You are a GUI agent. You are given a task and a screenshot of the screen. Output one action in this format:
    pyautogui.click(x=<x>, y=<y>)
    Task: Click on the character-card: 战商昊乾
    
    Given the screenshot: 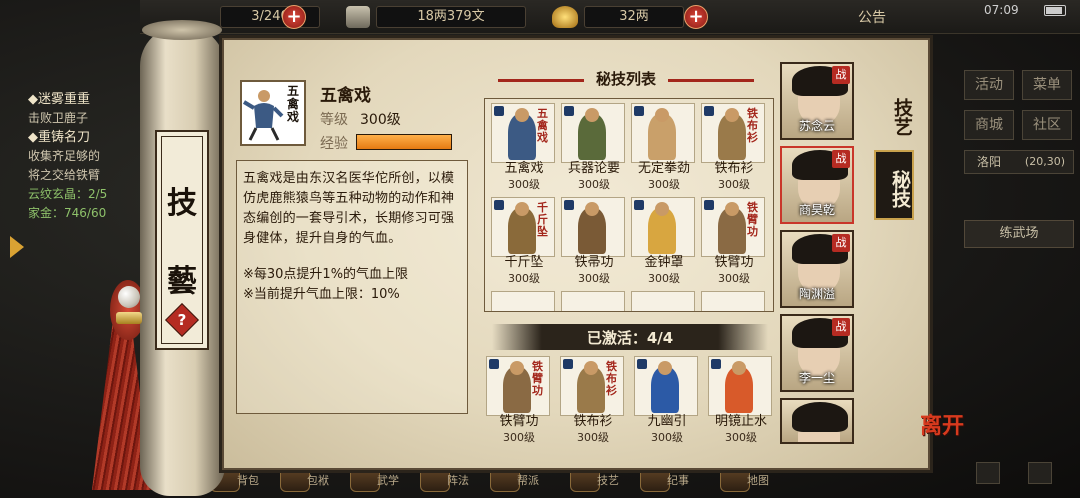 What is the action you would take?
    pyautogui.click(x=817, y=185)
    